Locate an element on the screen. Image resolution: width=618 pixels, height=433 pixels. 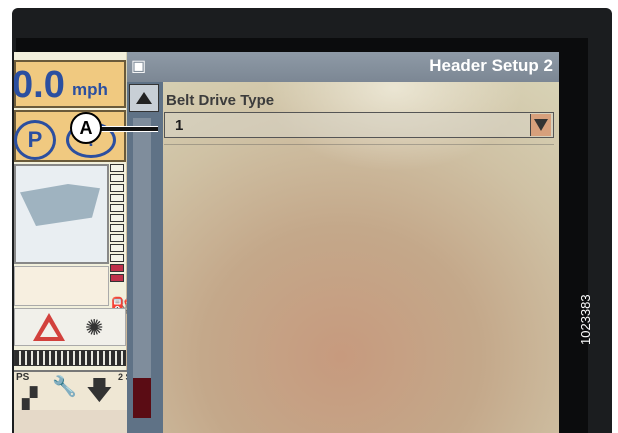
wrench-icon: 🔧 is located at coordinates (64, 386).